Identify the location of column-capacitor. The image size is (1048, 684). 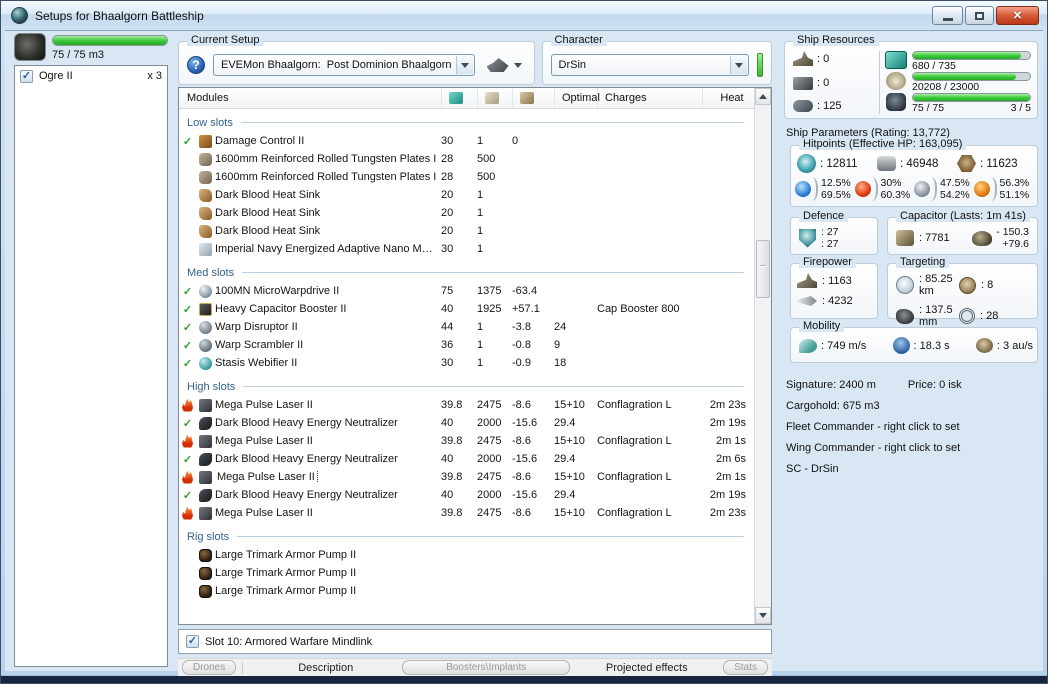
(533, 98).